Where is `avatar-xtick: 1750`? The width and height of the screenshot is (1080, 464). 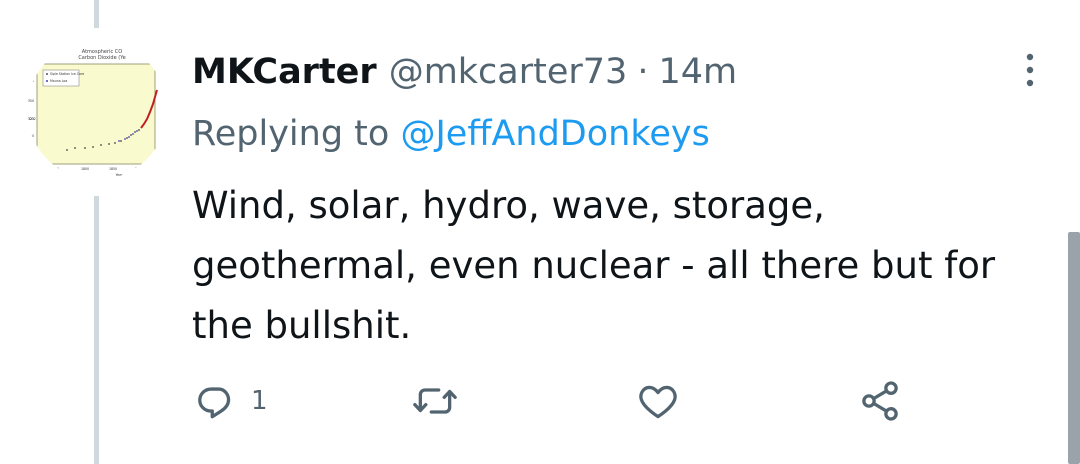 avatar-xtick: 1750 is located at coordinates (55, 169).